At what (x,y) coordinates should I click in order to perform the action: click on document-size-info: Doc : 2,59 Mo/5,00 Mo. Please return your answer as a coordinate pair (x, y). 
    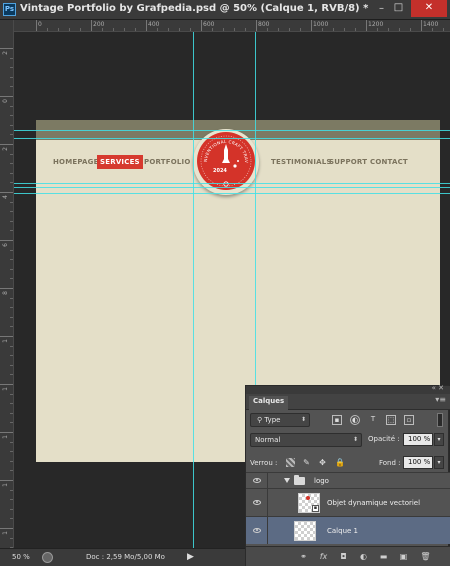
    Looking at the image, I should click on (125, 557).